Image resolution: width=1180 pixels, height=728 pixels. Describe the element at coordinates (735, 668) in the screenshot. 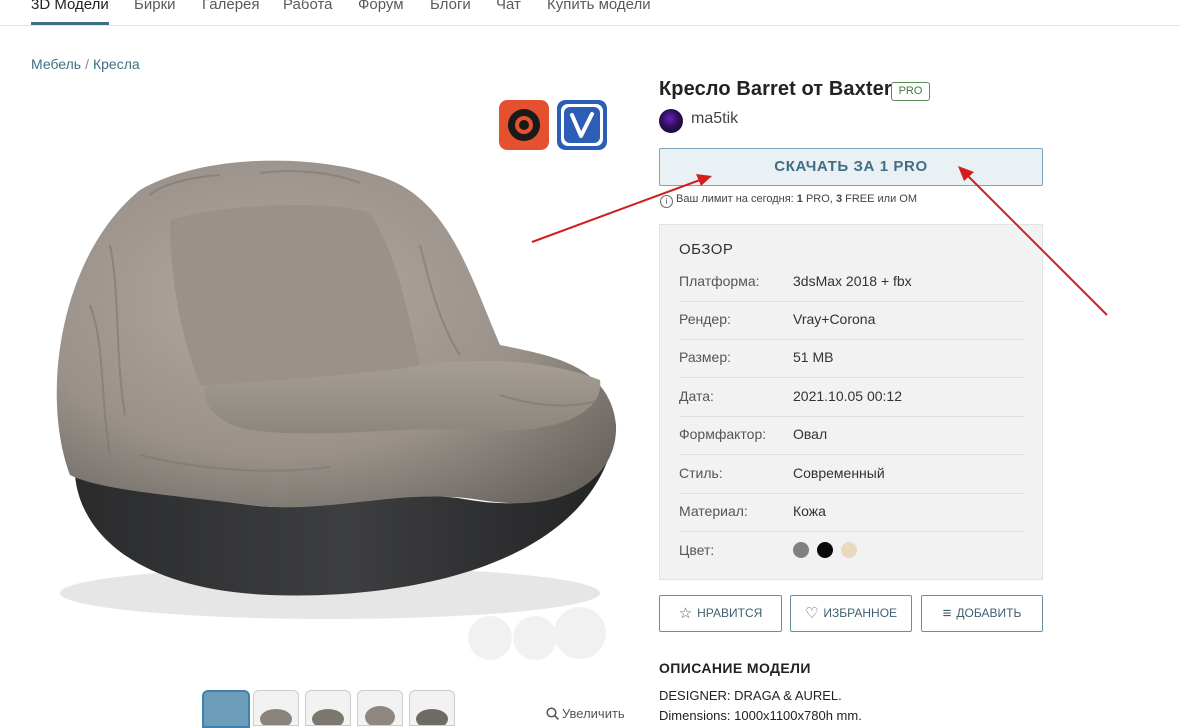

I see `description-title: ОПИСАНИЕ МОДЕЛИ` at that location.